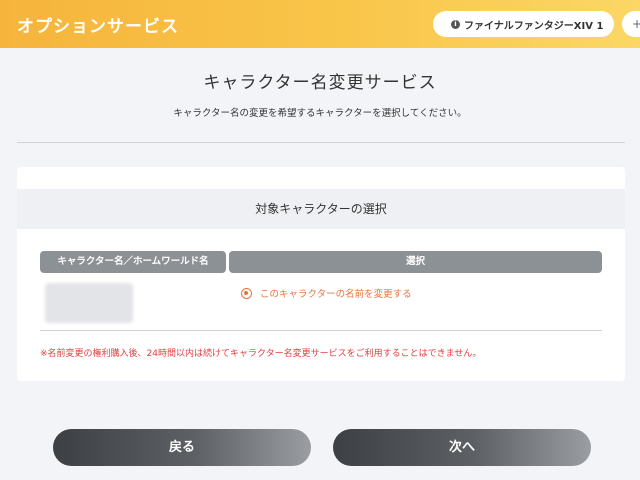  Describe the element at coordinates (246, 293) in the screenshot. I see `radio-button-selected` at that location.